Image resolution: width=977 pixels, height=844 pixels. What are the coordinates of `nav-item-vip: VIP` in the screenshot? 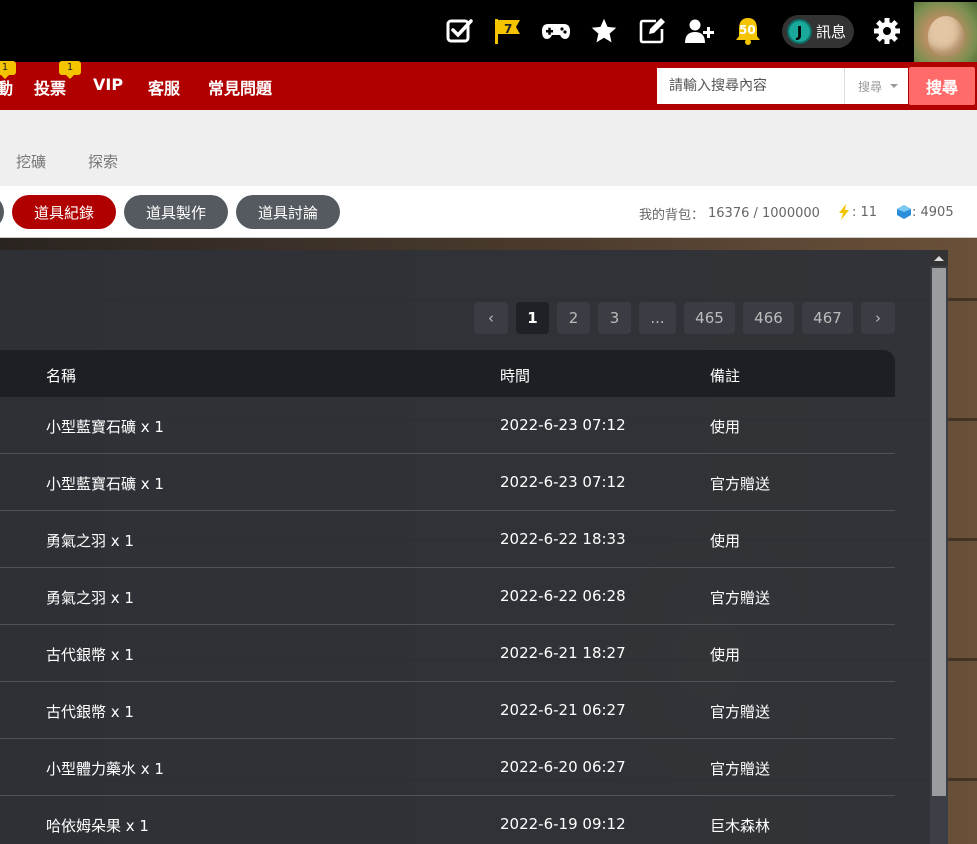 It's located at (108, 84).